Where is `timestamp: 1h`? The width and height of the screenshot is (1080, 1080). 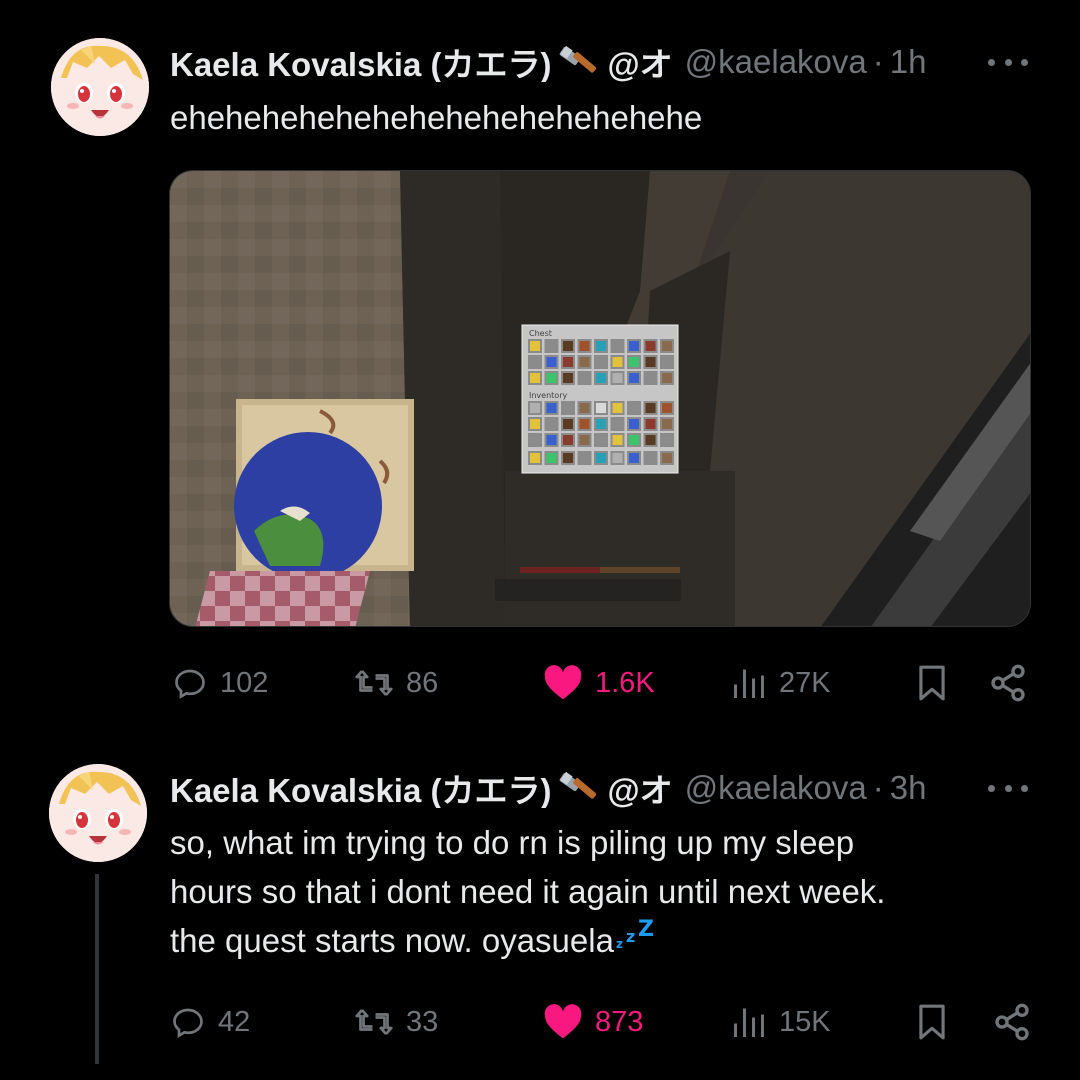 timestamp: 1h is located at coordinates (908, 62).